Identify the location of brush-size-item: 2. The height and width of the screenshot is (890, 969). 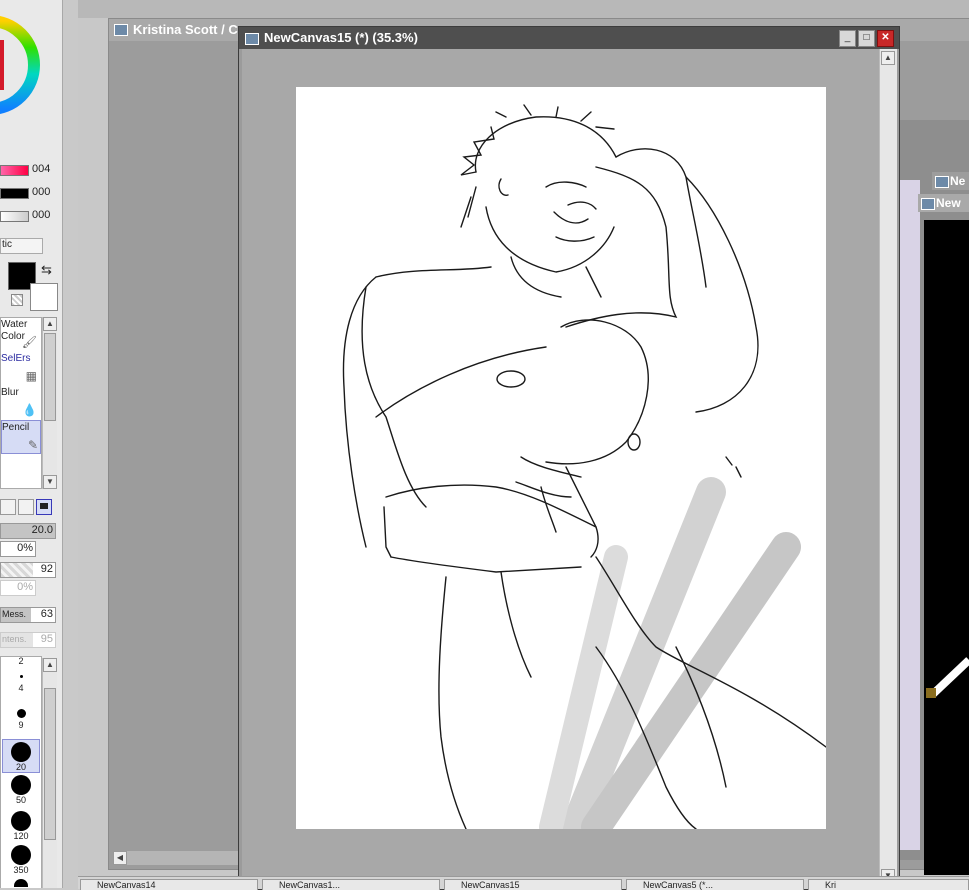
(21, 661).